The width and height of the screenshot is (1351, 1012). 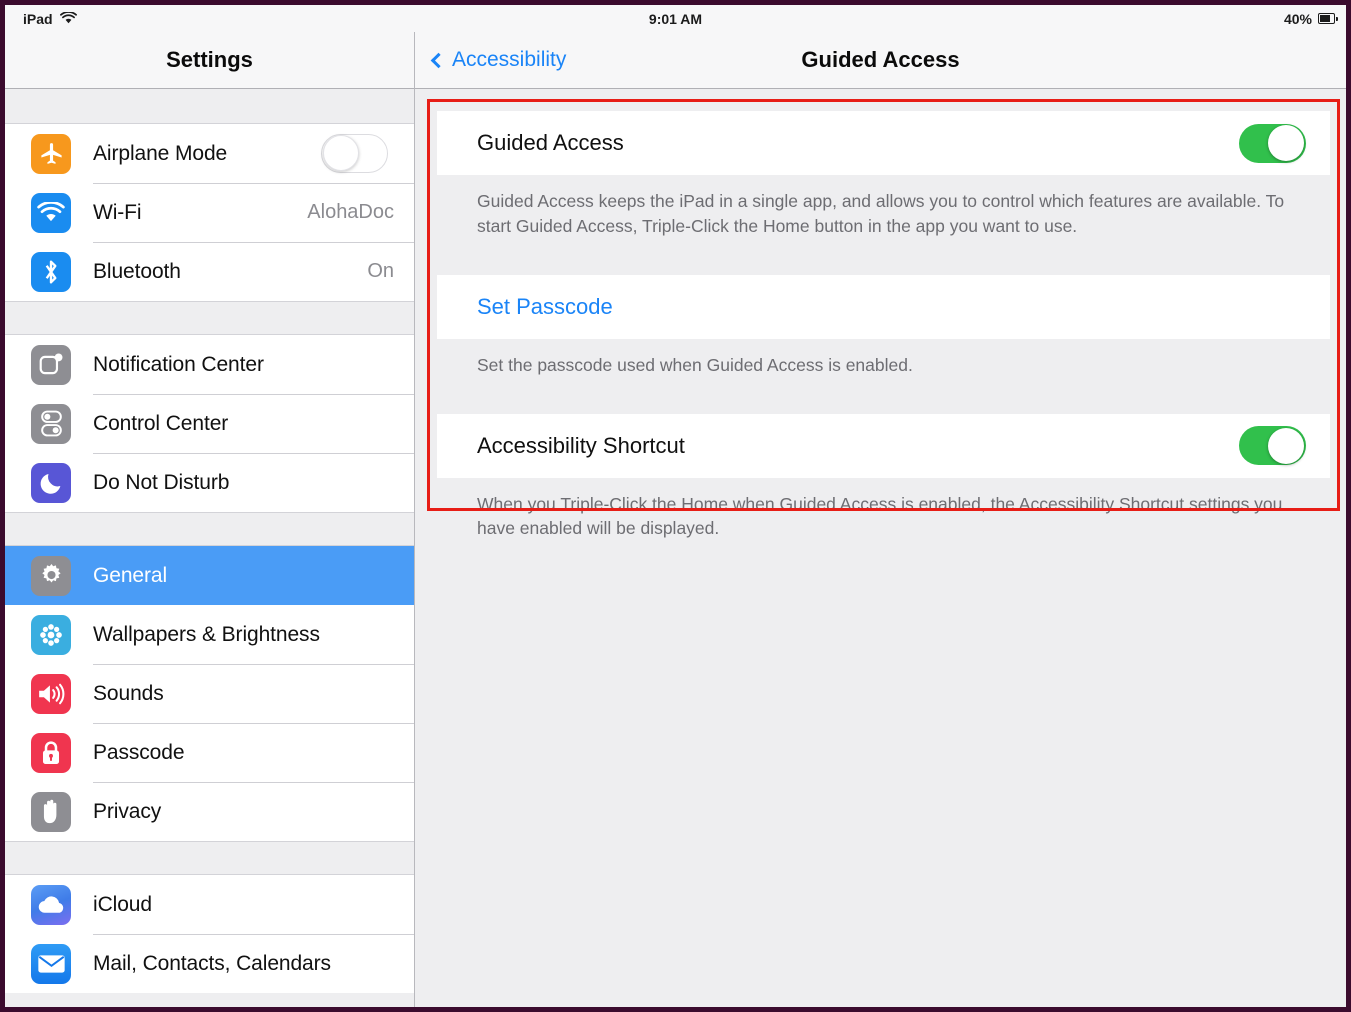 I want to click on battery-percent-label: 40%, so click(x=1297, y=18).